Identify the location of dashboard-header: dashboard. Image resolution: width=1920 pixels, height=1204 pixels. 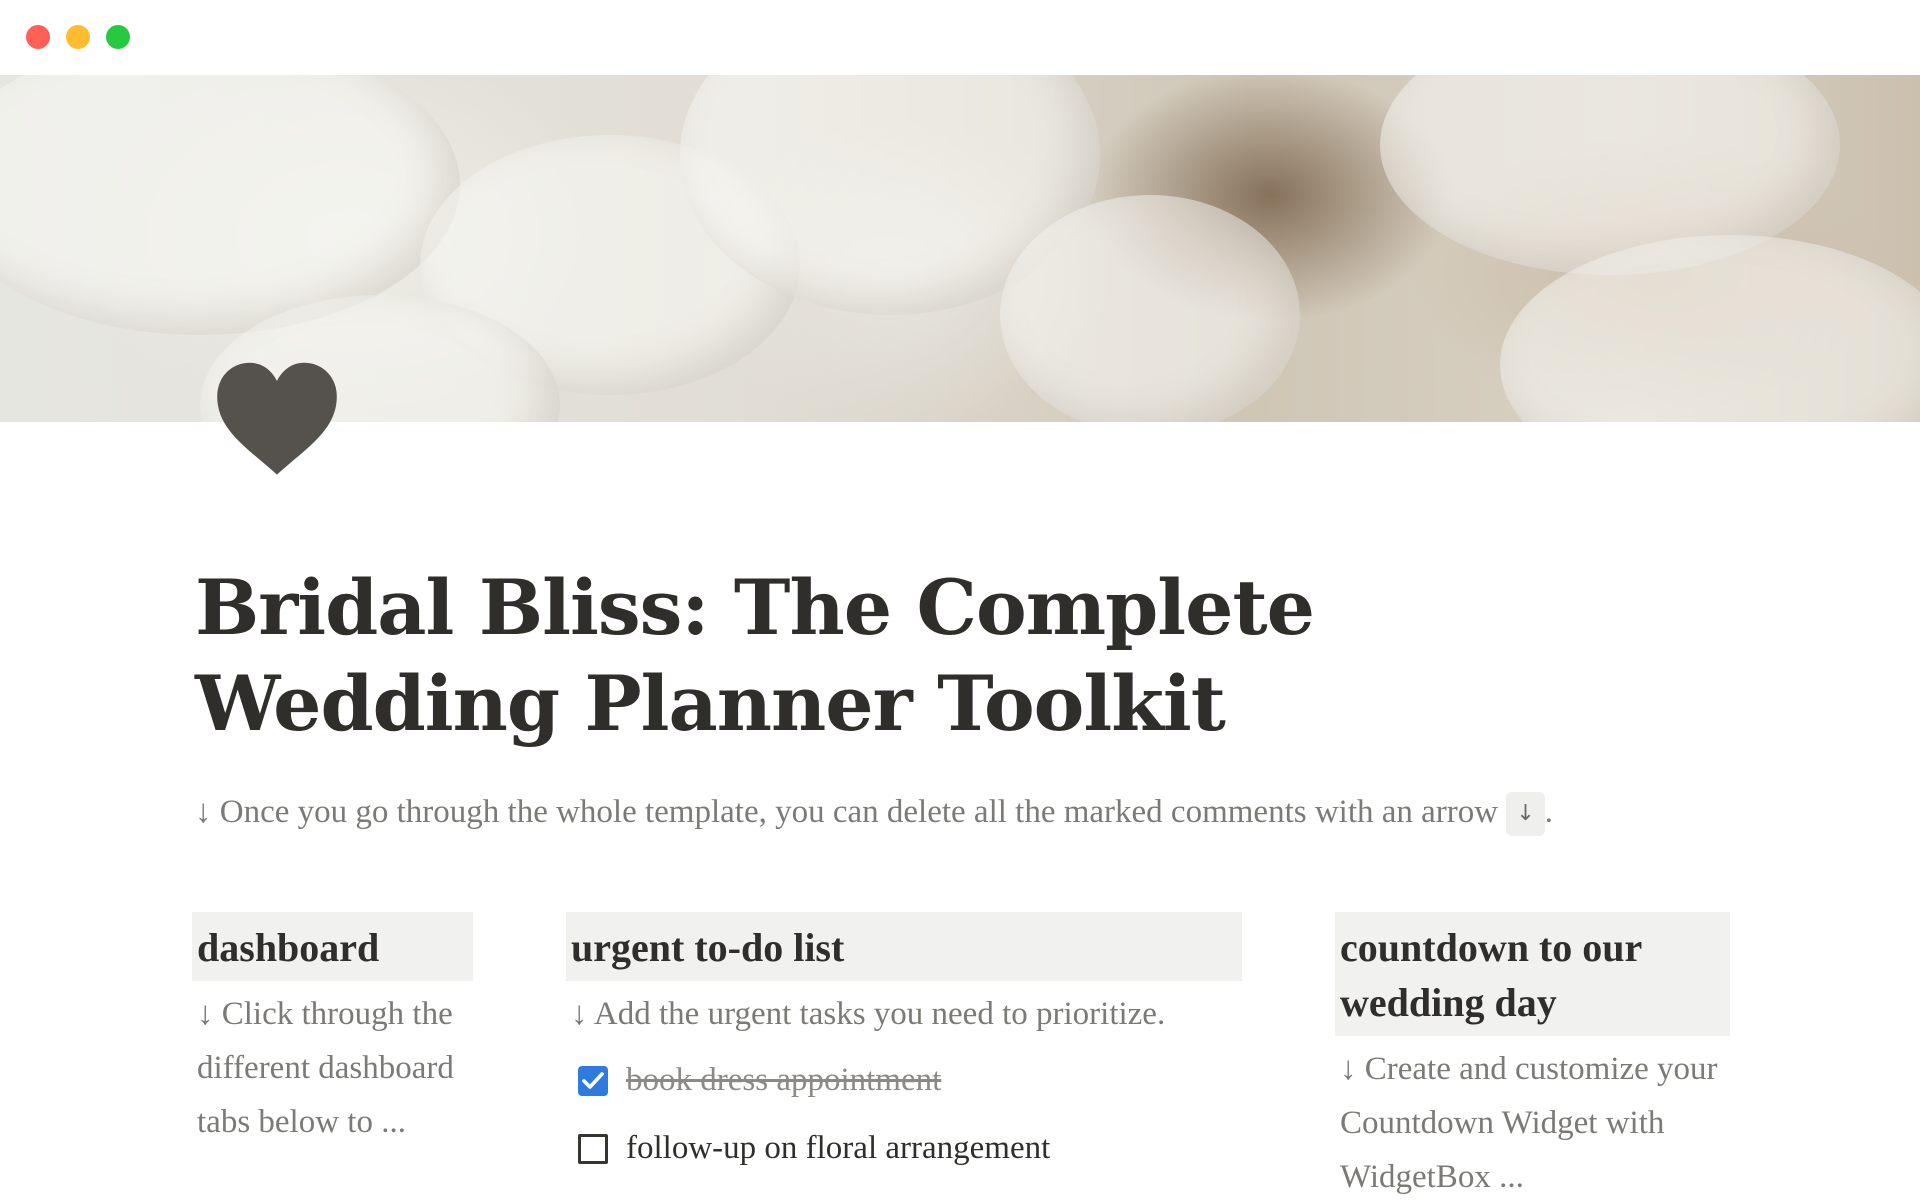
(332, 946).